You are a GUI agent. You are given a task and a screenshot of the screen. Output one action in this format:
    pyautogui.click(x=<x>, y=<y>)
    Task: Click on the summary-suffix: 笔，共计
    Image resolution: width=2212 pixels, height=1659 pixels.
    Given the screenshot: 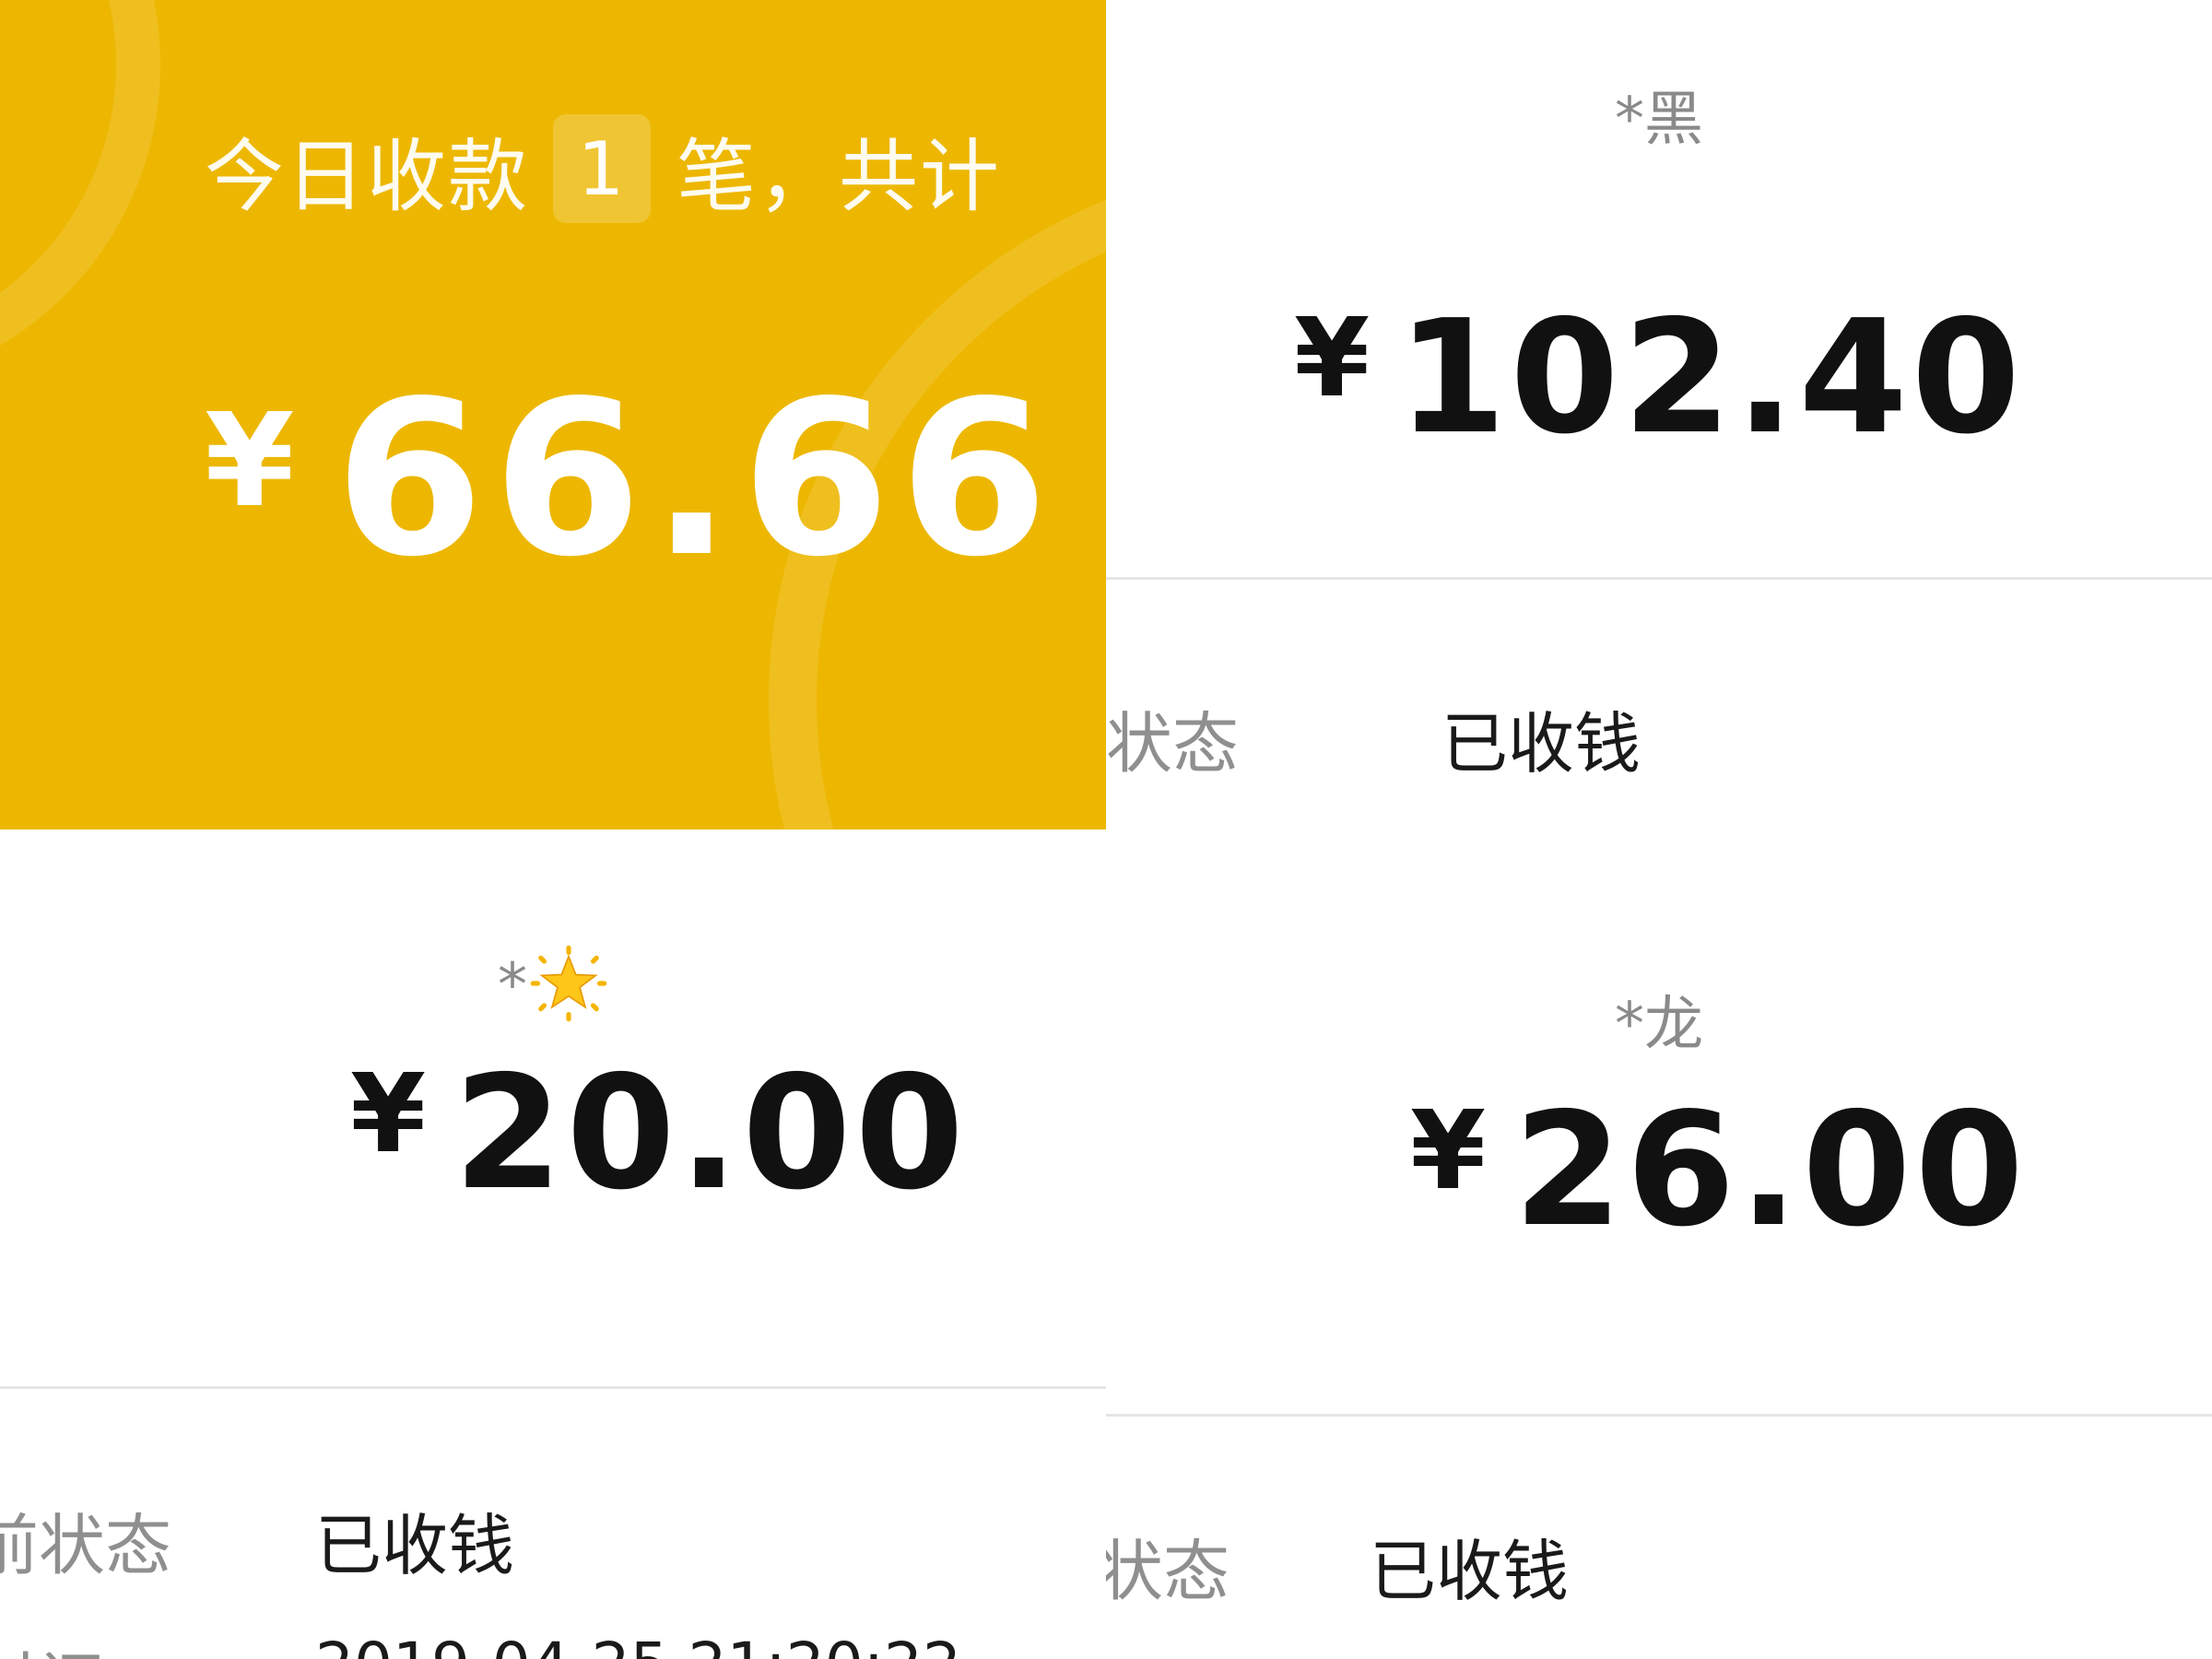 What is the action you would take?
    pyautogui.click(x=839, y=176)
    